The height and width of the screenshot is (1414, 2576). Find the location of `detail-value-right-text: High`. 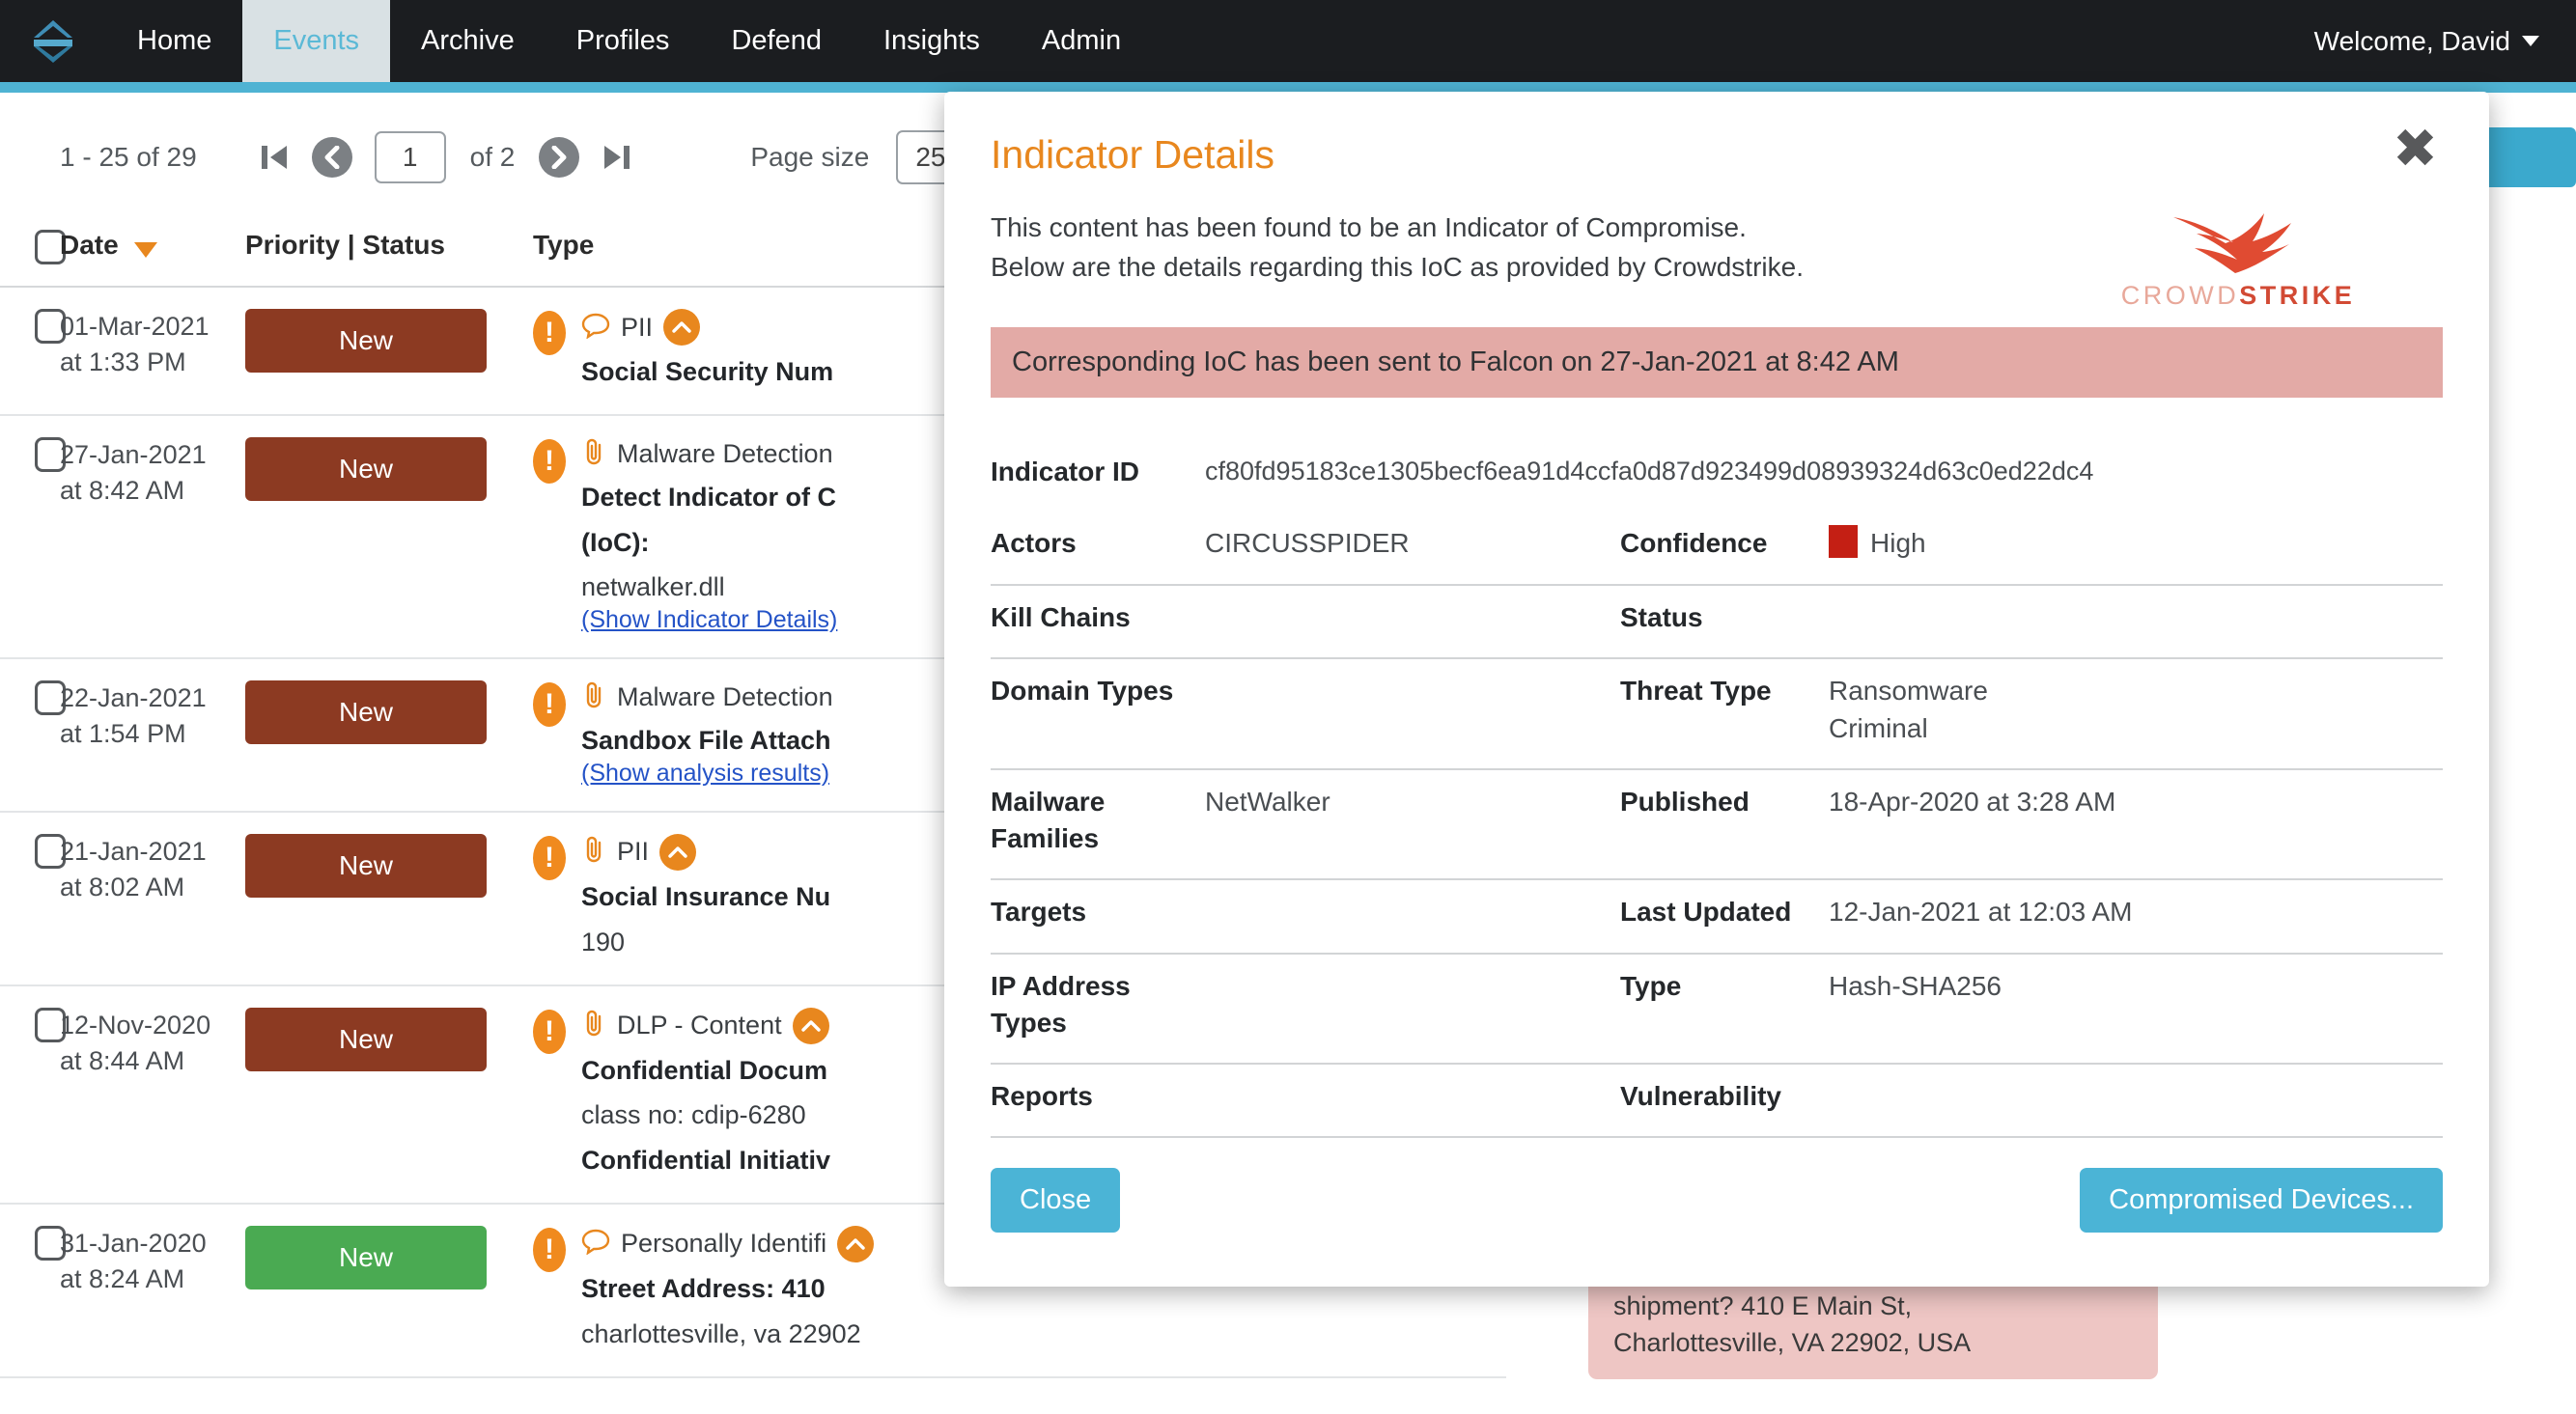

detail-value-right-text: High is located at coordinates (1898, 543).